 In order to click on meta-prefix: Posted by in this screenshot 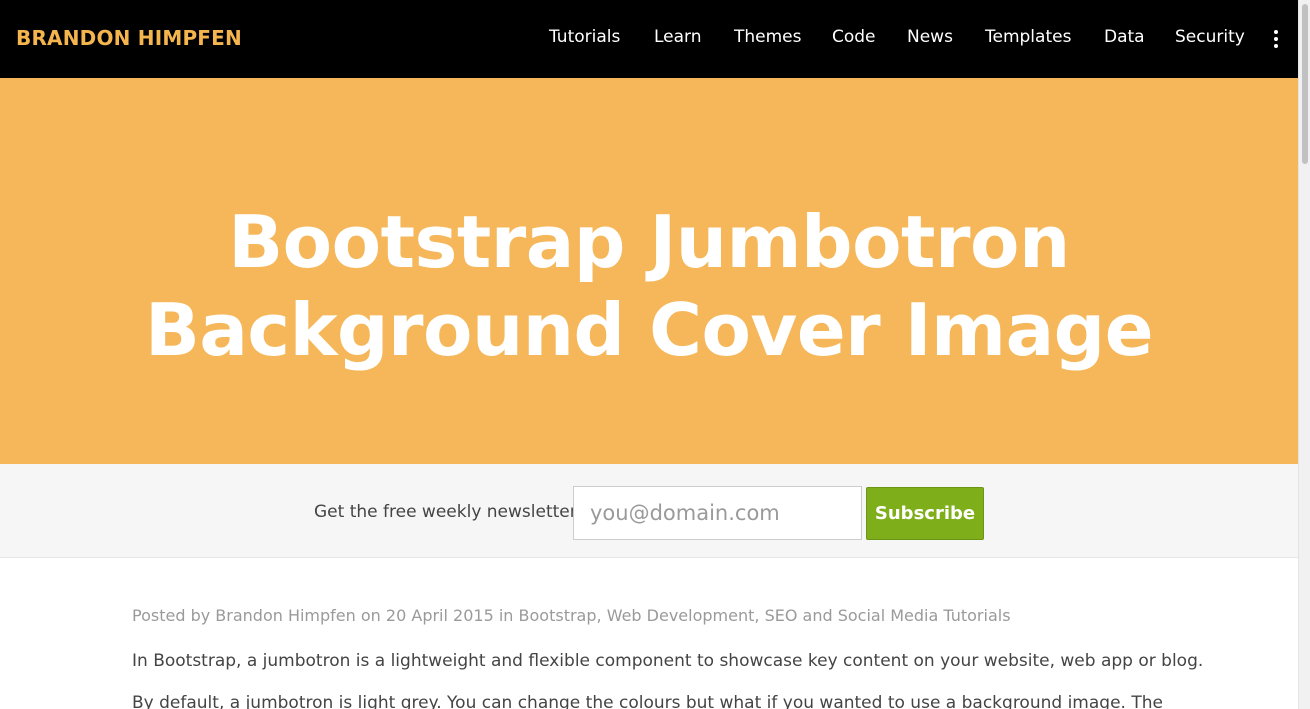, I will do `click(171, 615)`.